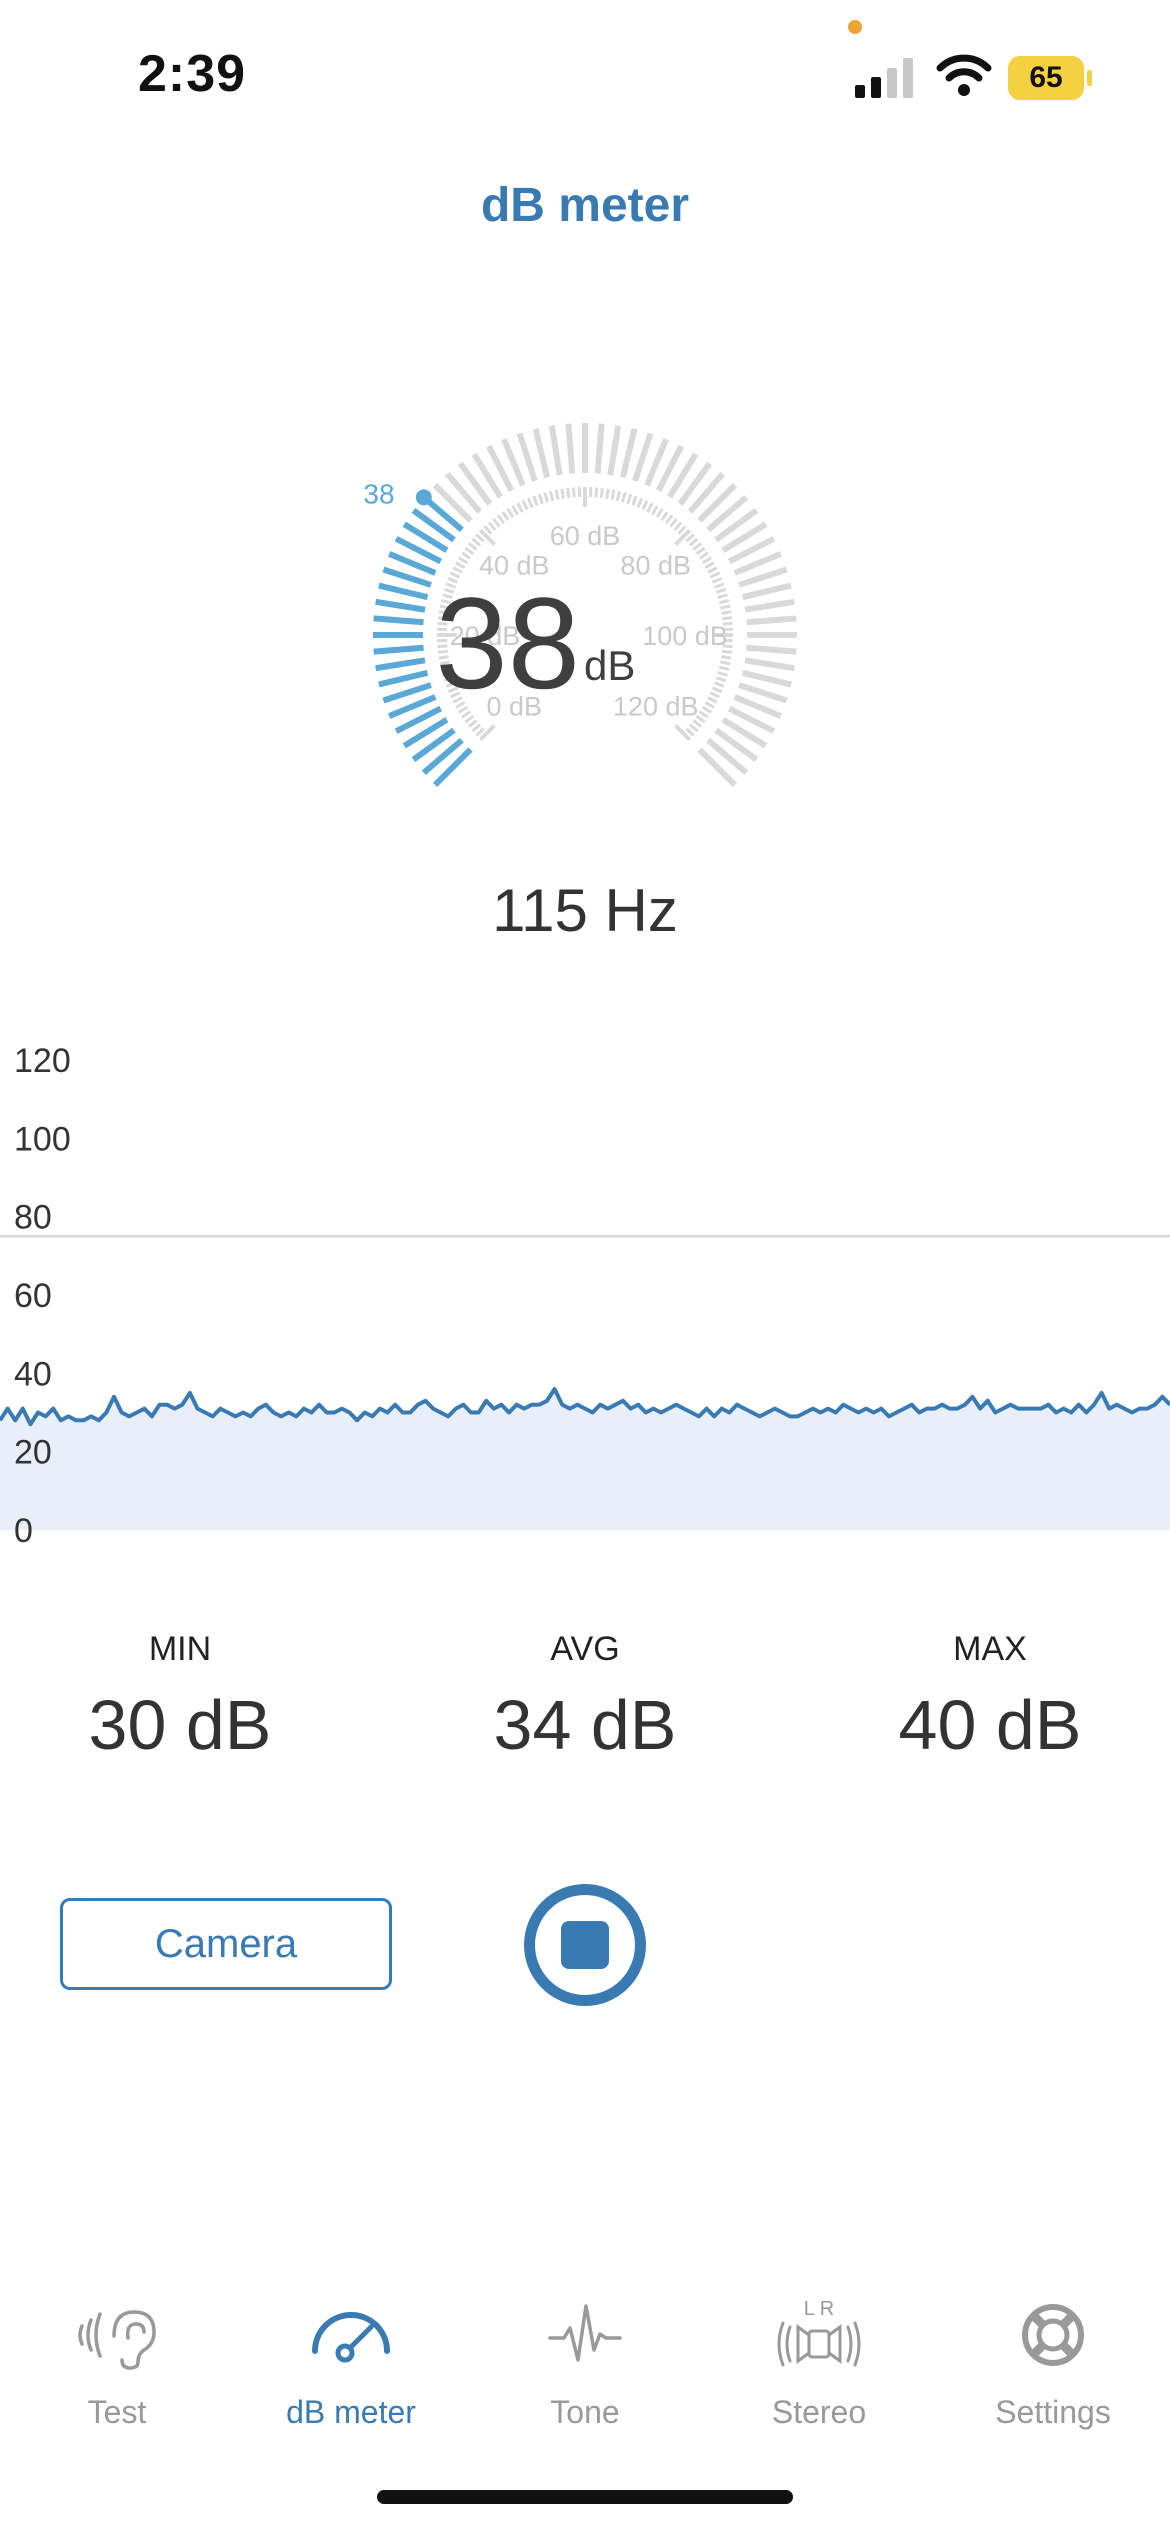 This screenshot has height=2532, width=1170. What do you see at coordinates (351, 2337) in the screenshot?
I see `speedometer-icon` at bounding box center [351, 2337].